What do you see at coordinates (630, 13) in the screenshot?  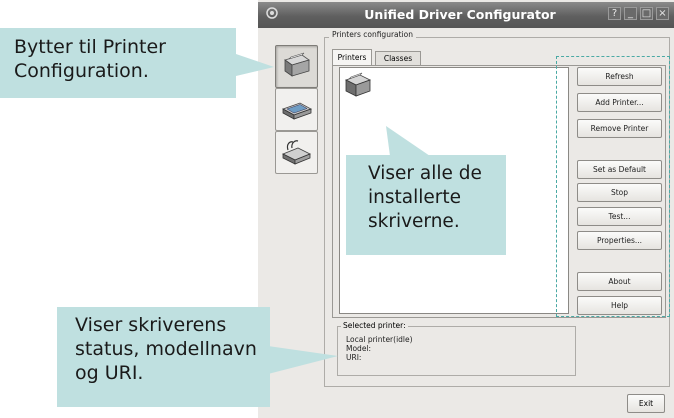 I see `minimize-button: _` at bounding box center [630, 13].